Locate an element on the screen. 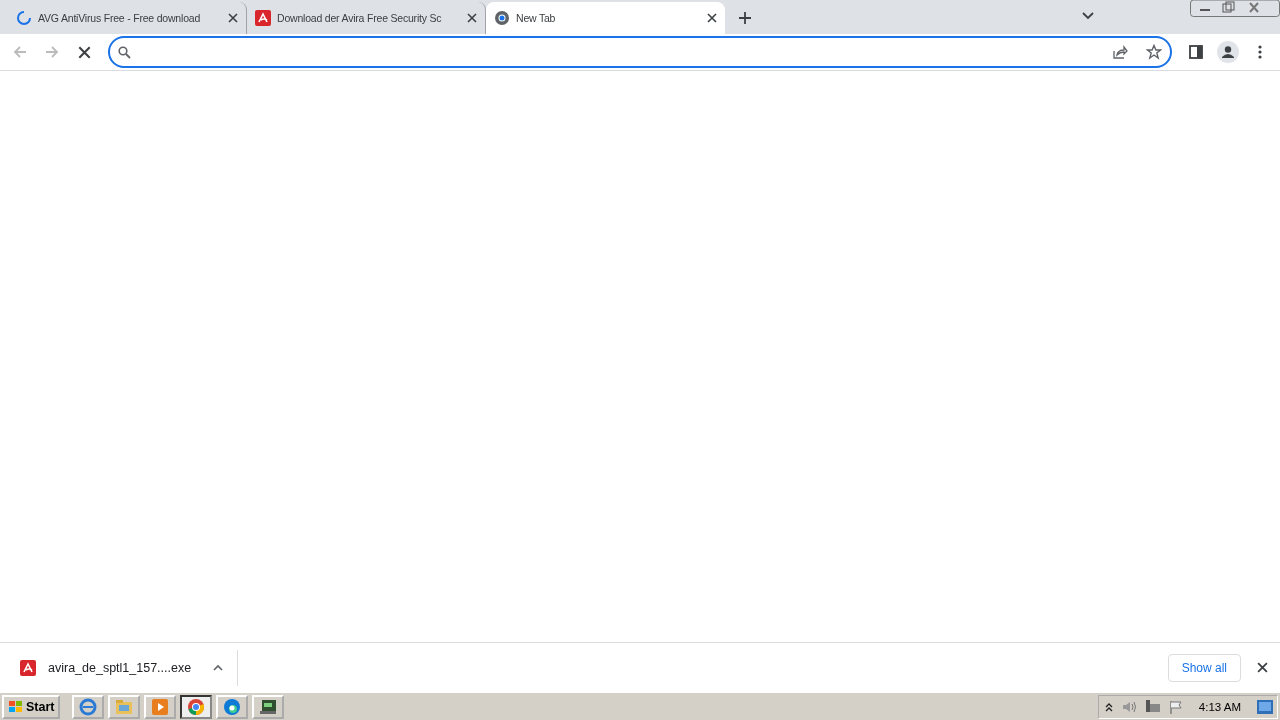 This screenshot has height=720, width=1280. start-button: Start is located at coordinates (31, 706).